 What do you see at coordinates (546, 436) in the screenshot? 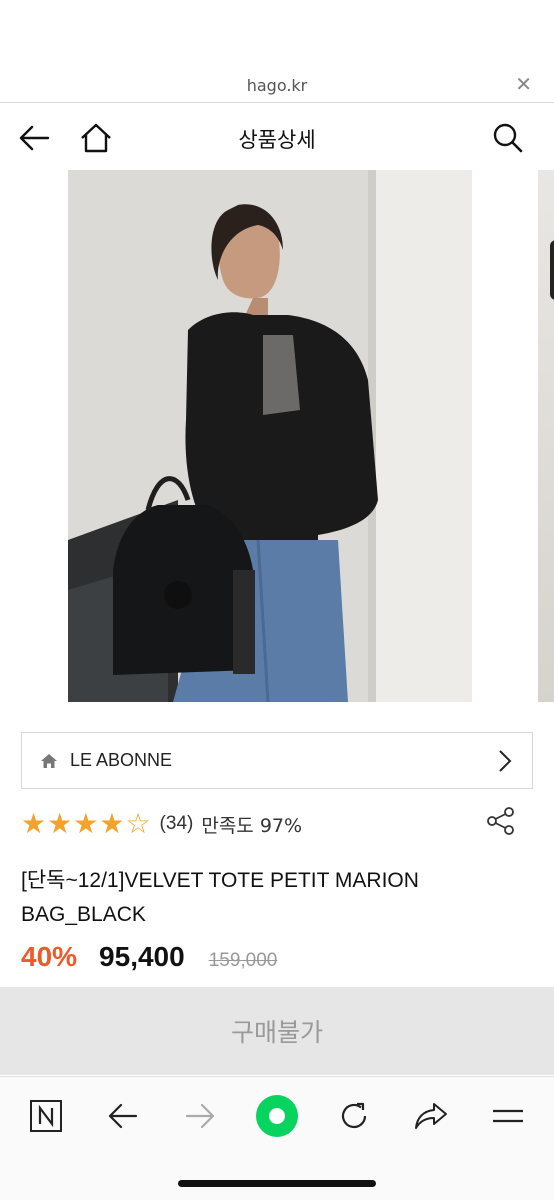
I see `next-photo-peek` at bounding box center [546, 436].